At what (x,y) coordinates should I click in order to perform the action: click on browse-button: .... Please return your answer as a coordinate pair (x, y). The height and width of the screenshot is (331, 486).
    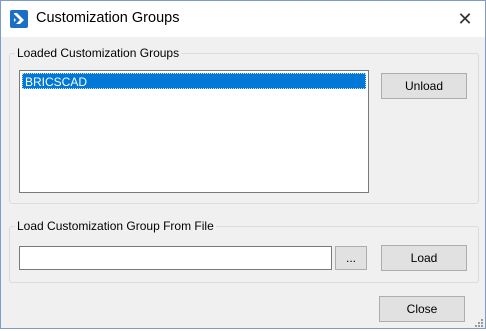
    Looking at the image, I should click on (351, 258).